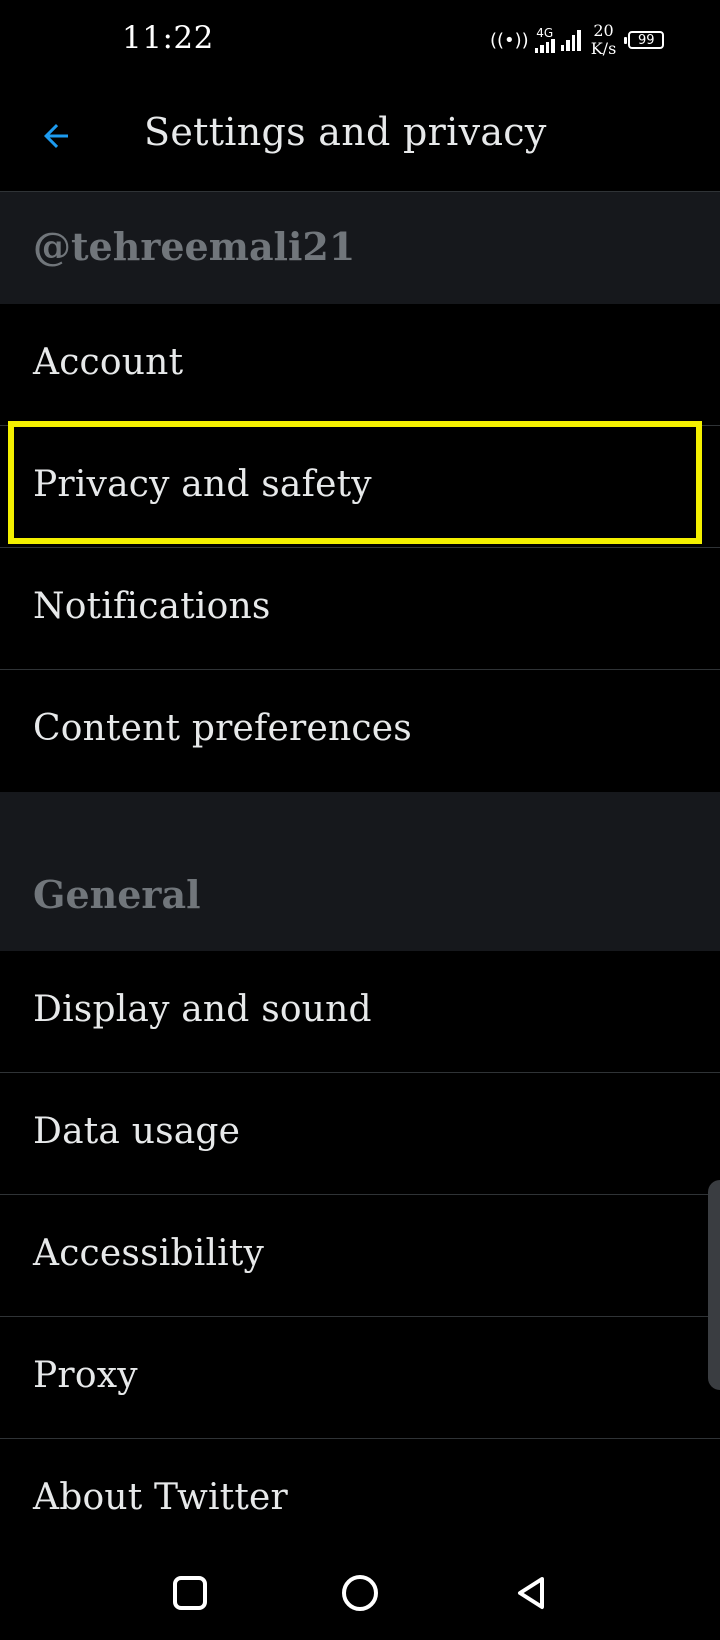  Describe the element at coordinates (360, 1378) in the screenshot. I see `settings-item-proxy: Proxy` at that location.